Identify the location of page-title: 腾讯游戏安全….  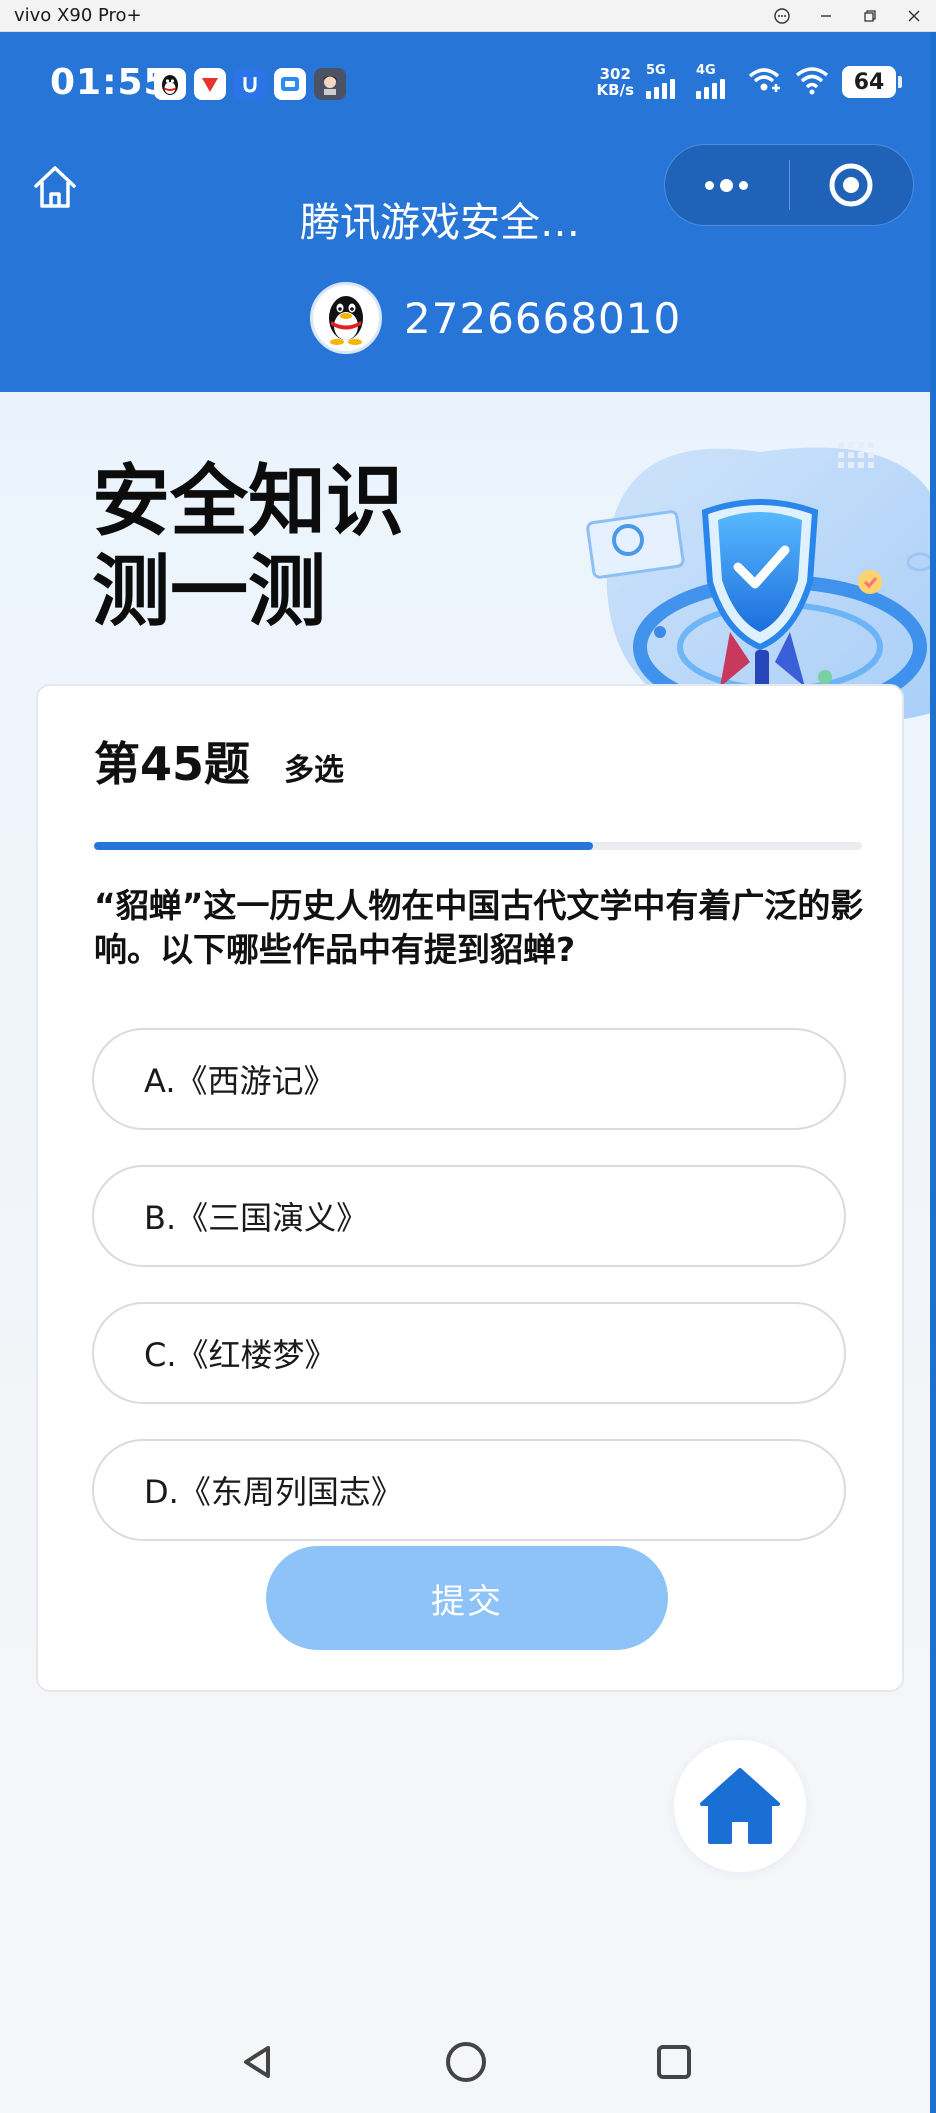
(440, 223).